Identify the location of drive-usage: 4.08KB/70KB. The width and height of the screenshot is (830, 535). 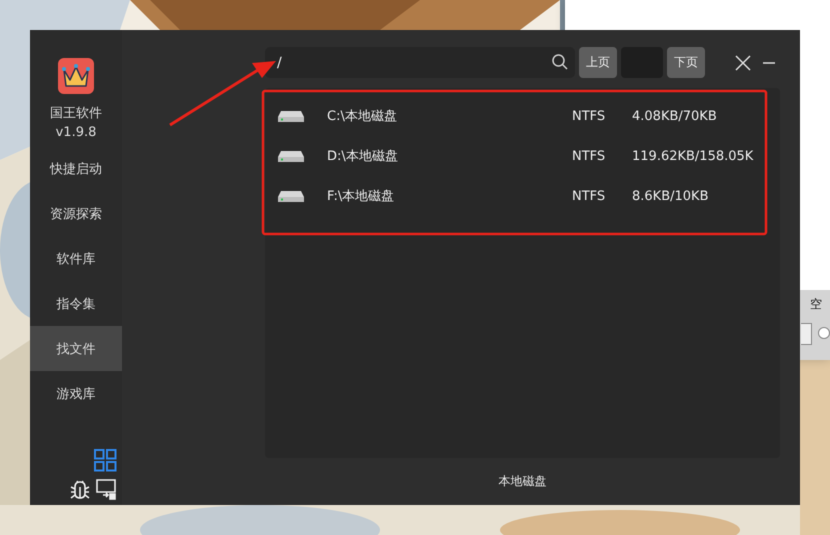
(675, 116).